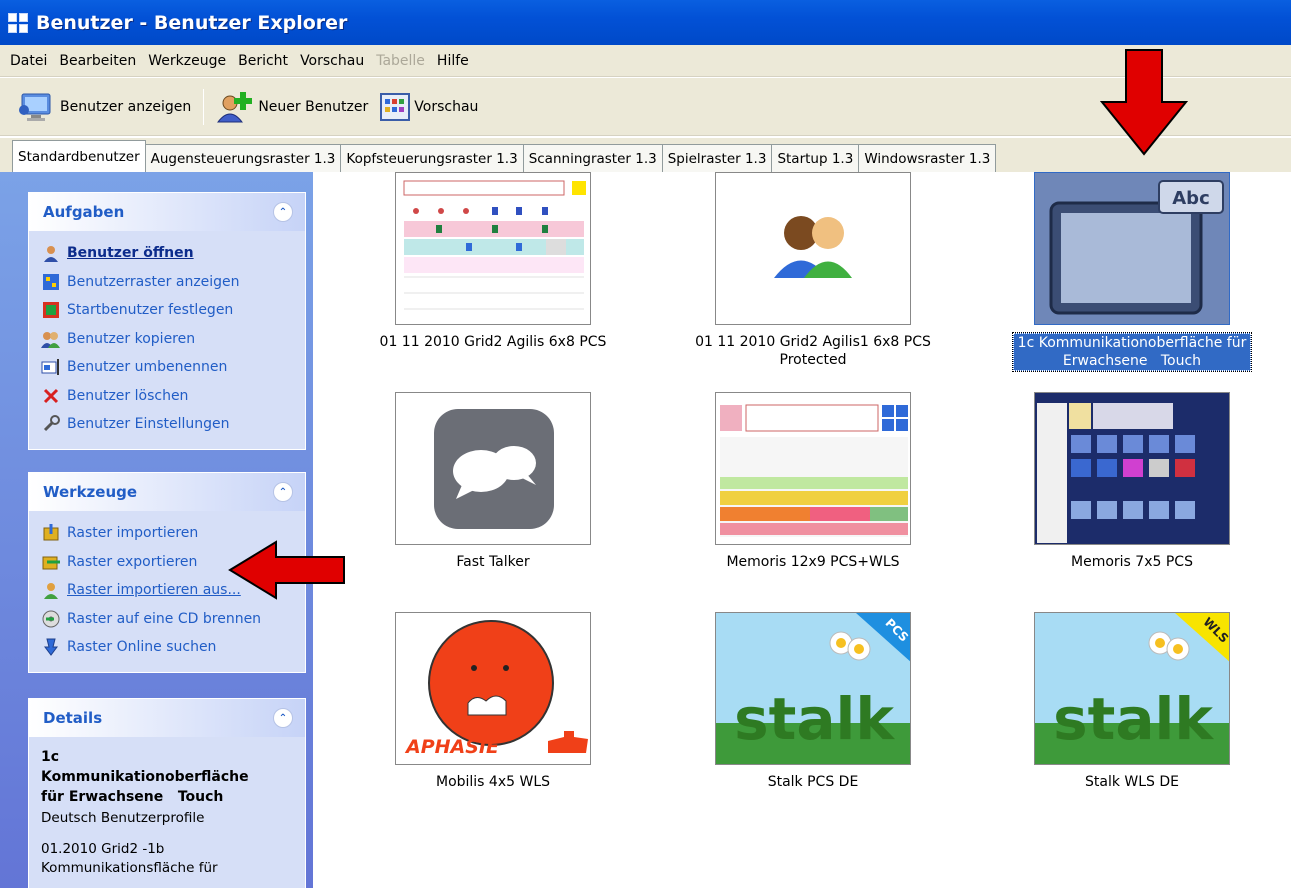 Image resolution: width=1291 pixels, height=888 pixels. Describe the element at coordinates (79, 156) in the screenshot. I see `tab-standardbenutzer: Standardbenutzer` at that location.